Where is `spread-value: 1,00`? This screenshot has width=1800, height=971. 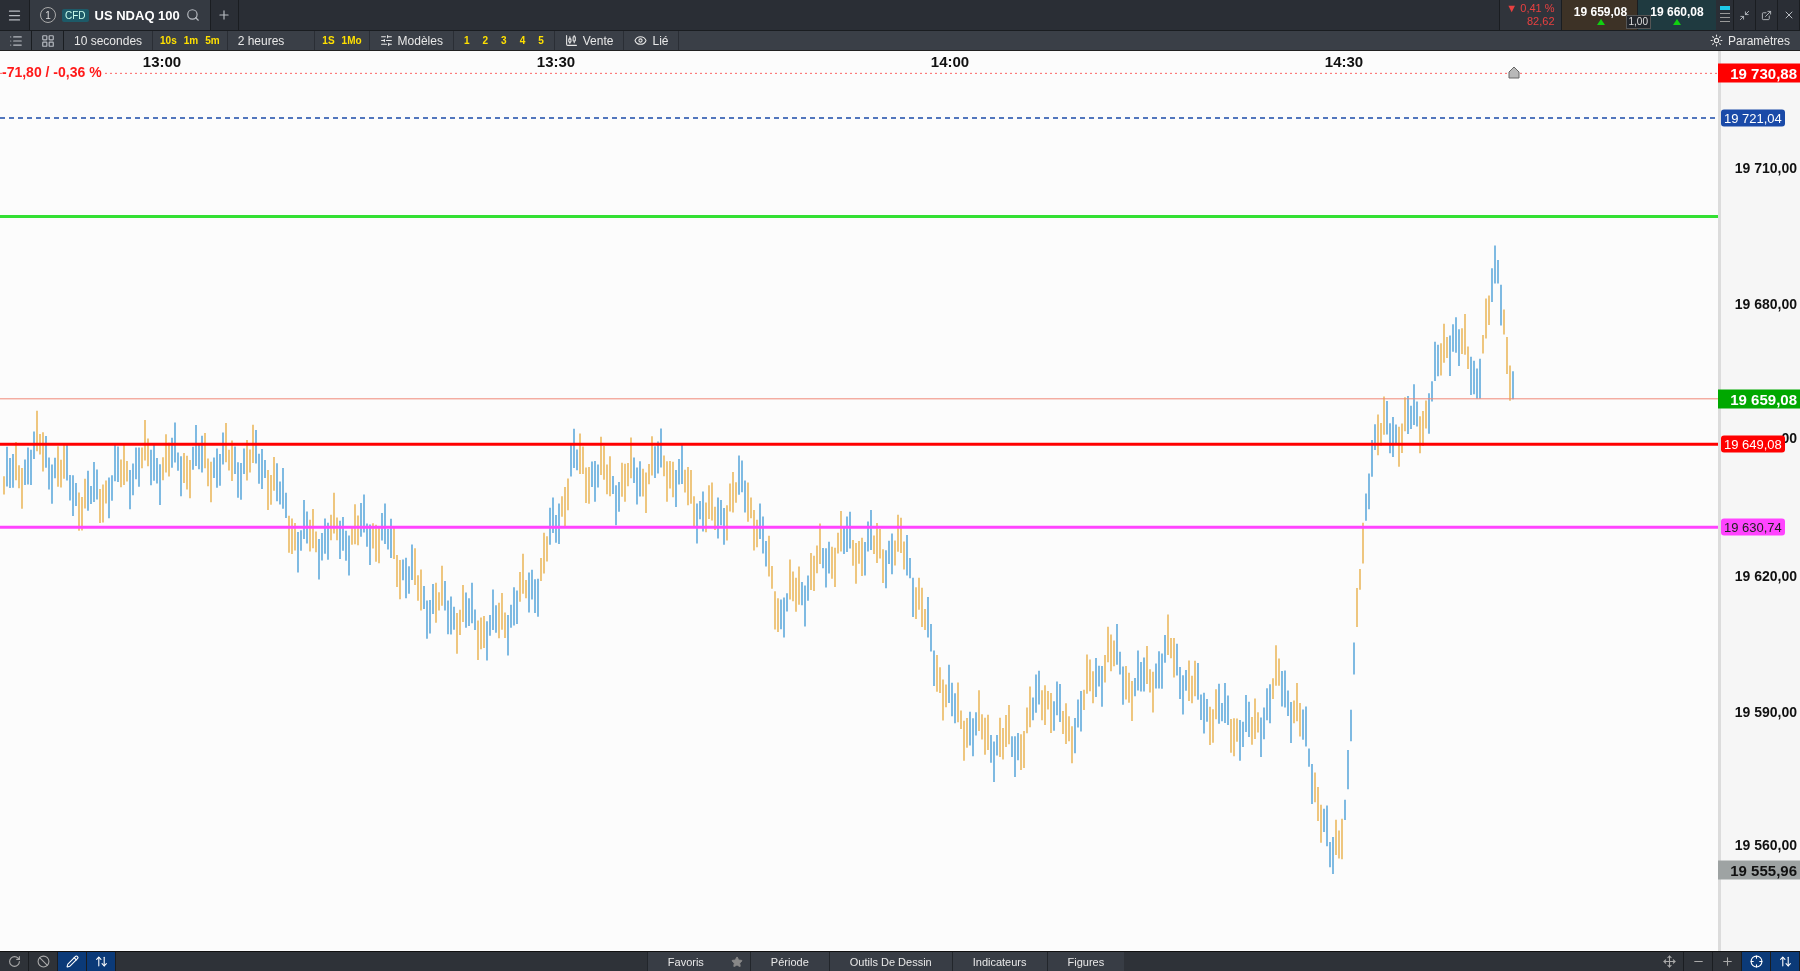 spread-value: 1,00 is located at coordinates (1638, 22).